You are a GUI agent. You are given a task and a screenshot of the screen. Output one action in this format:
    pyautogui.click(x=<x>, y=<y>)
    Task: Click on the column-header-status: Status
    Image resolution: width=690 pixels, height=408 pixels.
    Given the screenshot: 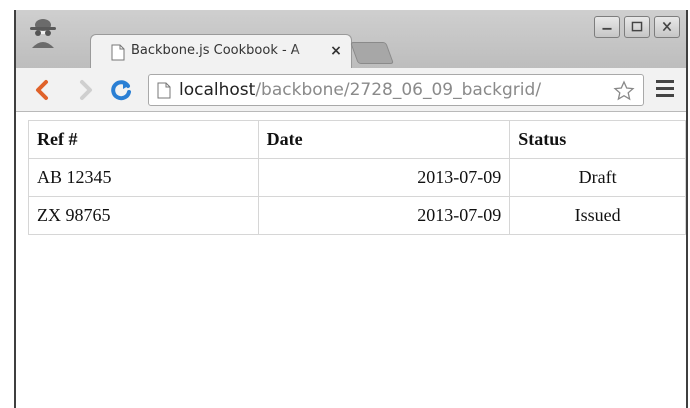 What is the action you would take?
    pyautogui.click(x=597, y=139)
    